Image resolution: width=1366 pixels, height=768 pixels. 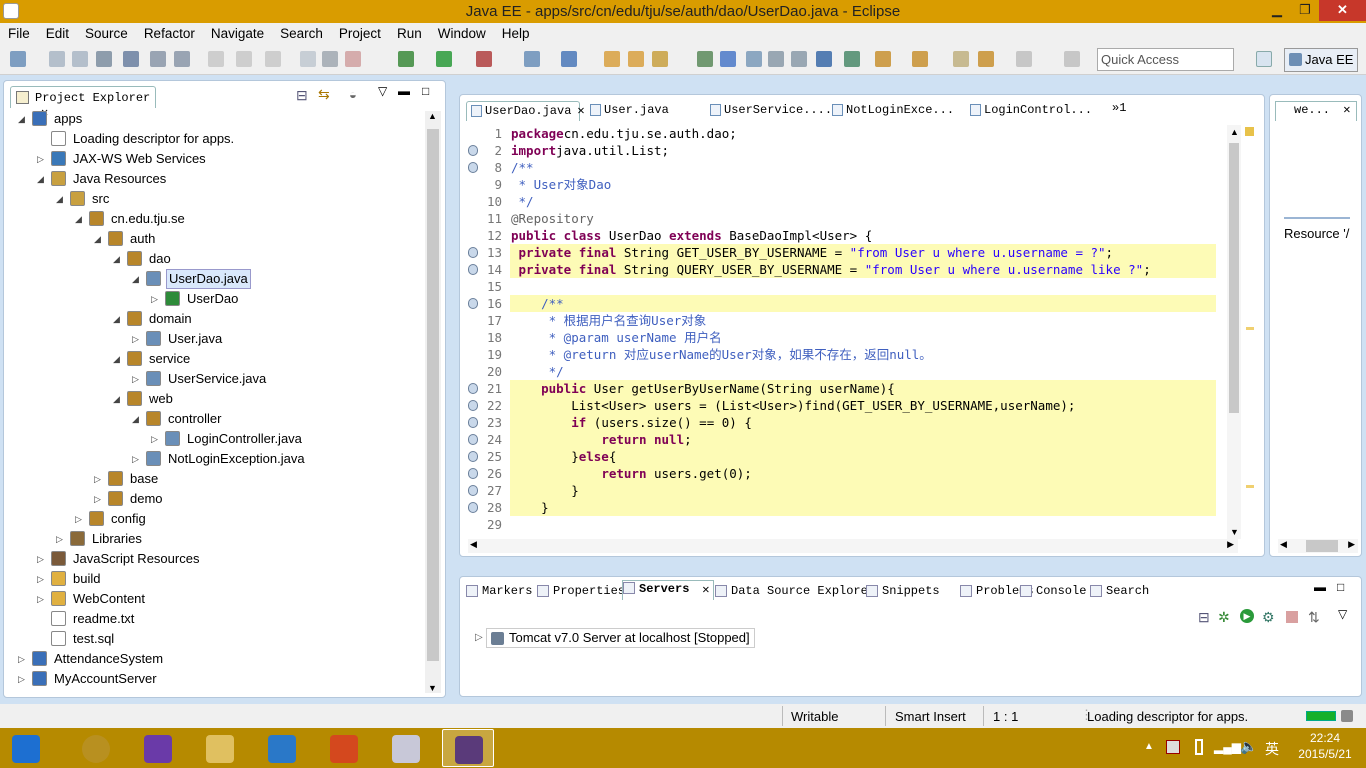 What do you see at coordinates (1320, 587) in the screenshot?
I see `minimize-view-icon: ▬` at bounding box center [1320, 587].